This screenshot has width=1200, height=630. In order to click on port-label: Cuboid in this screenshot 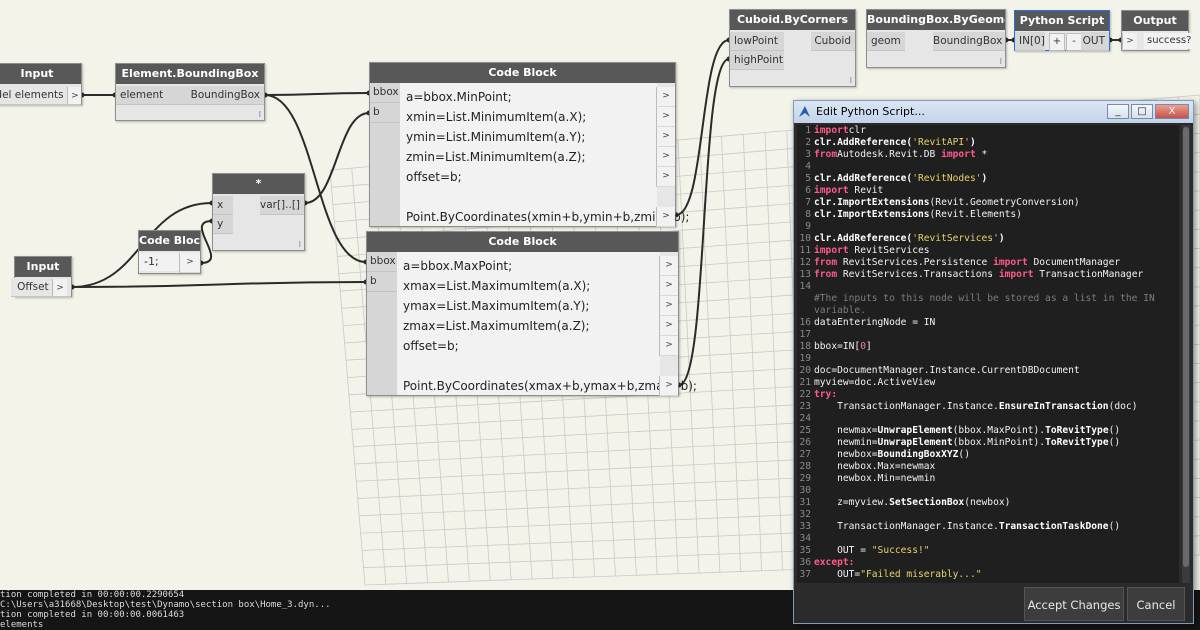, I will do `click(832, 41)`.